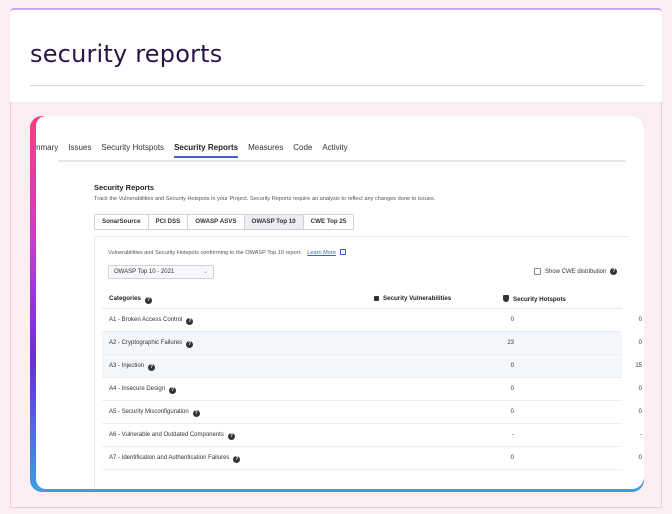 The width and height of the screenshot is (672, 514). I want to click on learn-more-link: Learn More, so click(321, 253).